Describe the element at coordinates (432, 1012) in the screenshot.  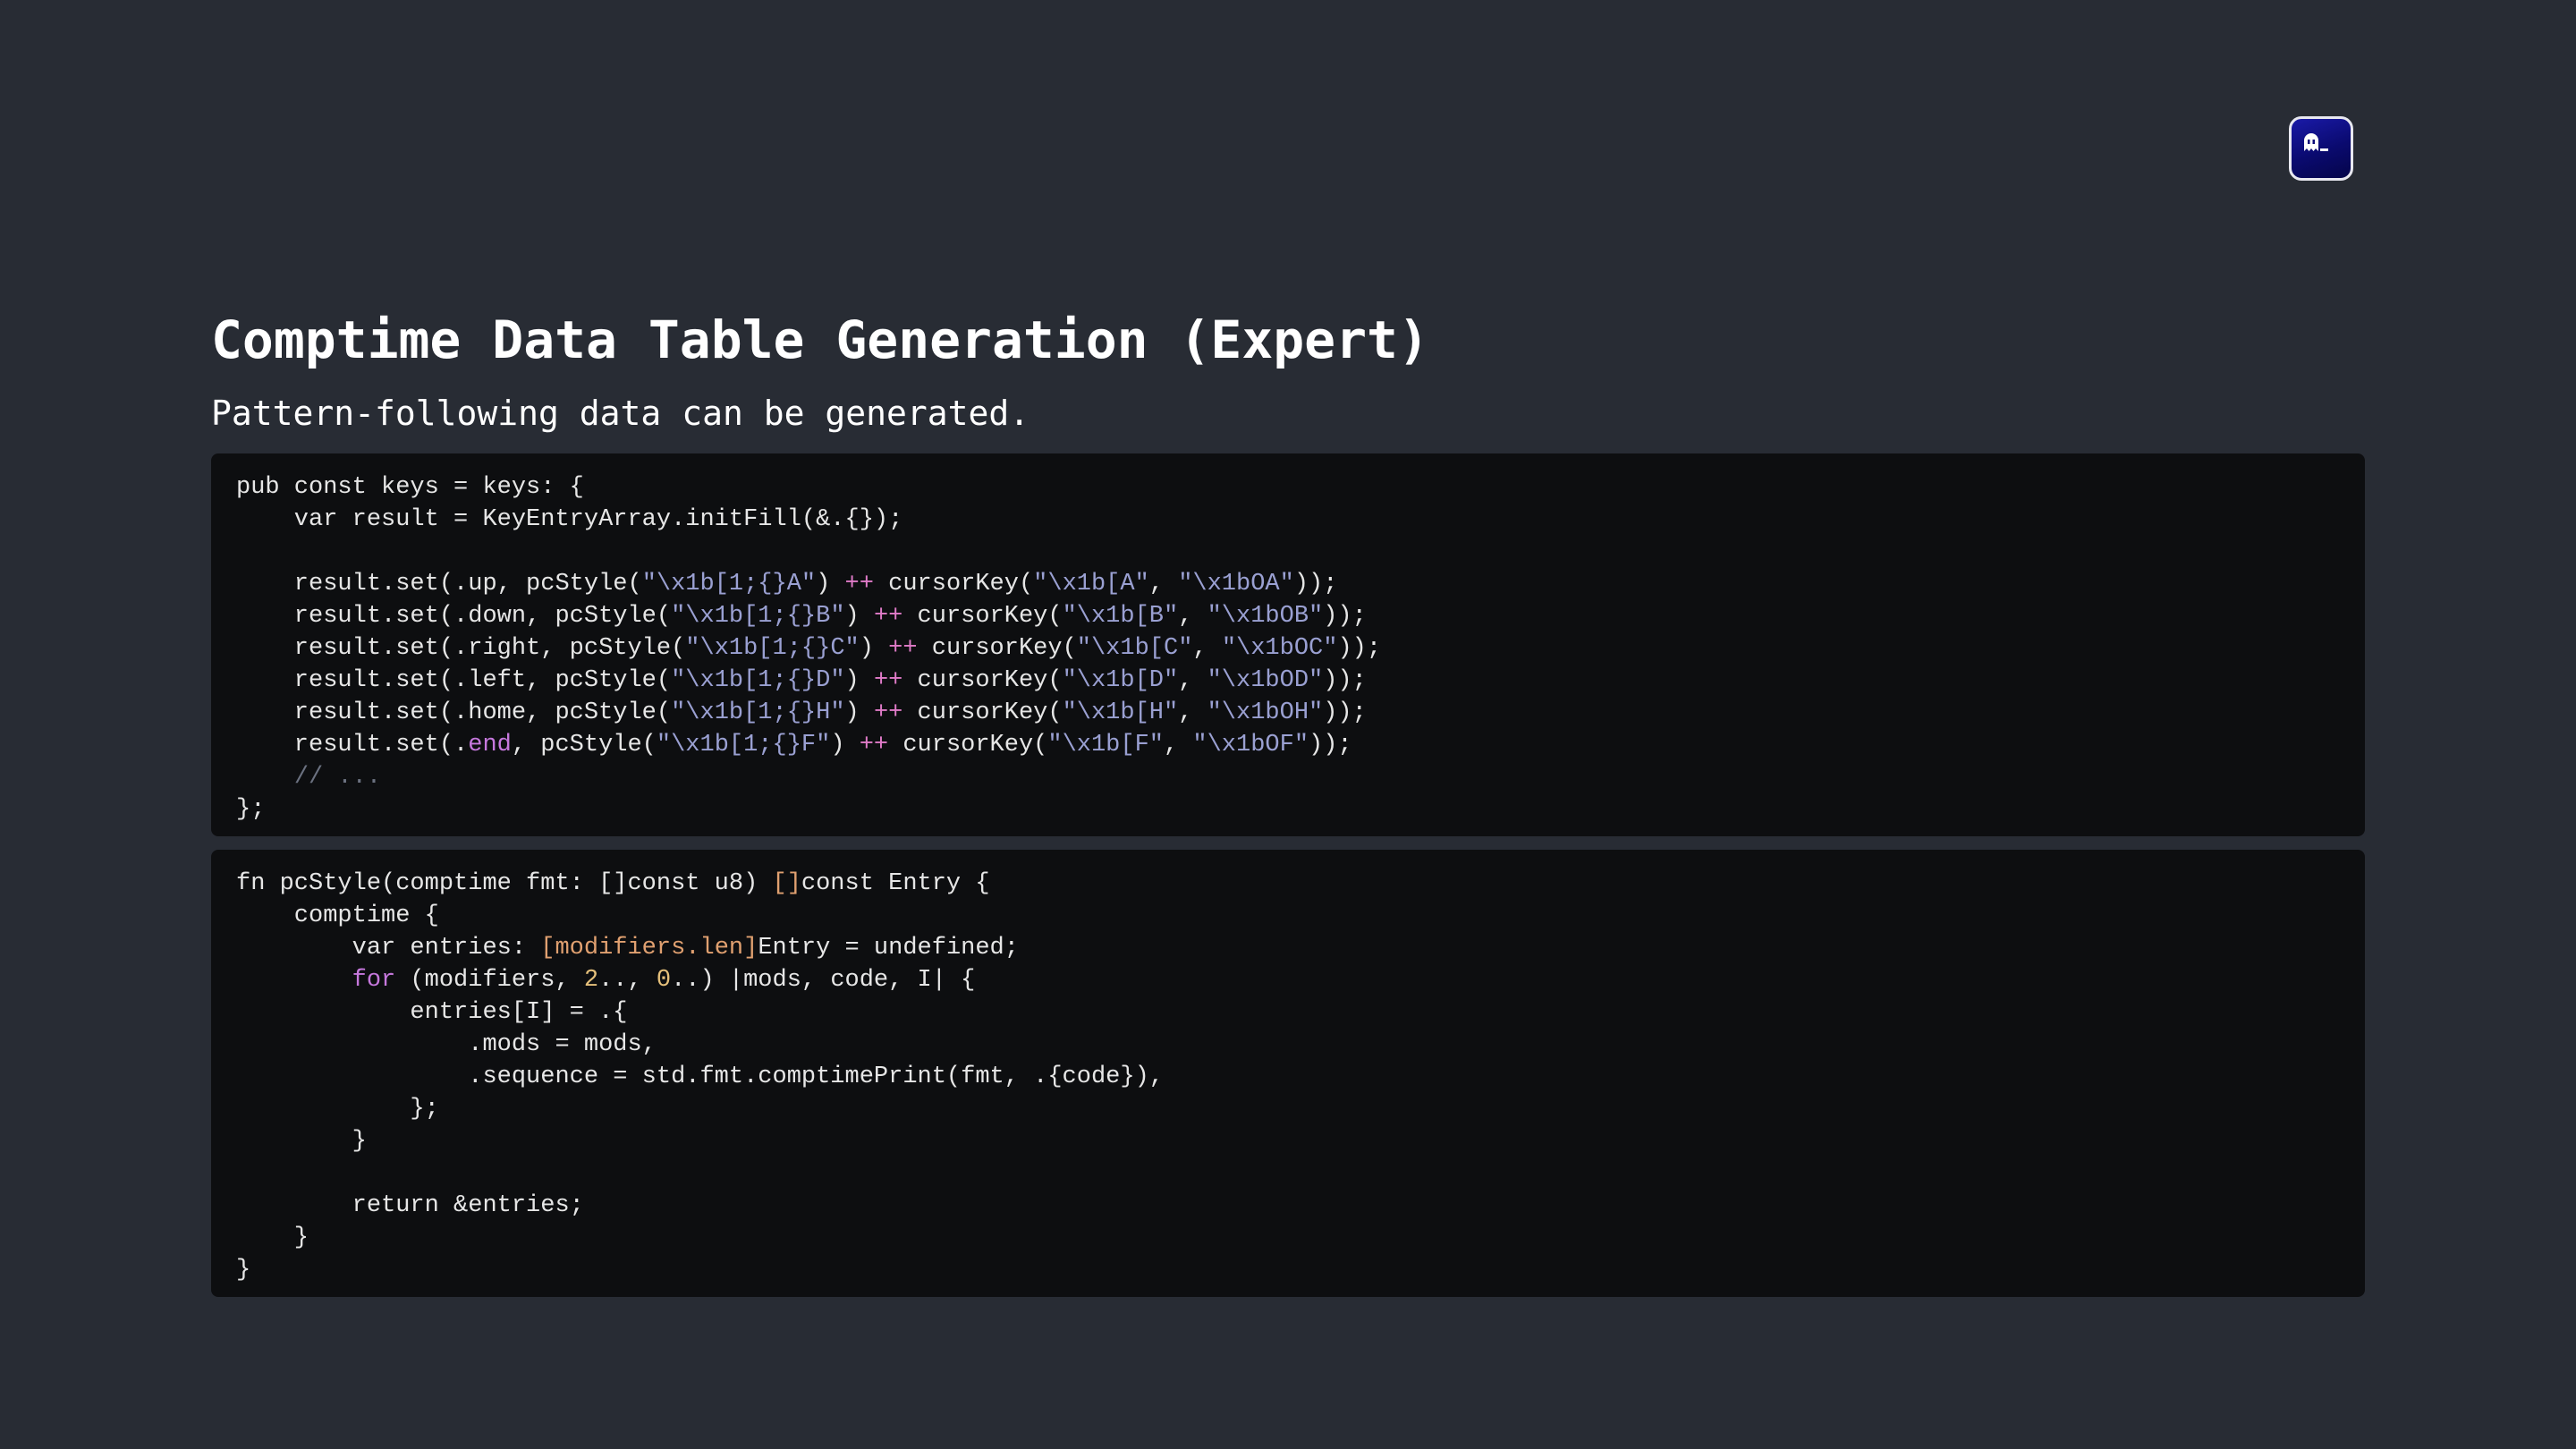
I see `code-token: entries[I] = .{` at that location.